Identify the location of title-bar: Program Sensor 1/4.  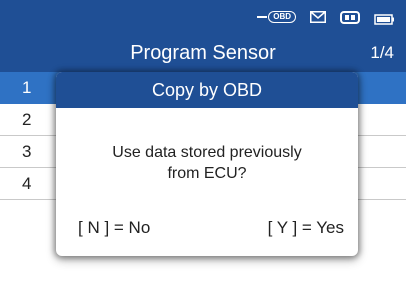
(203, 53).